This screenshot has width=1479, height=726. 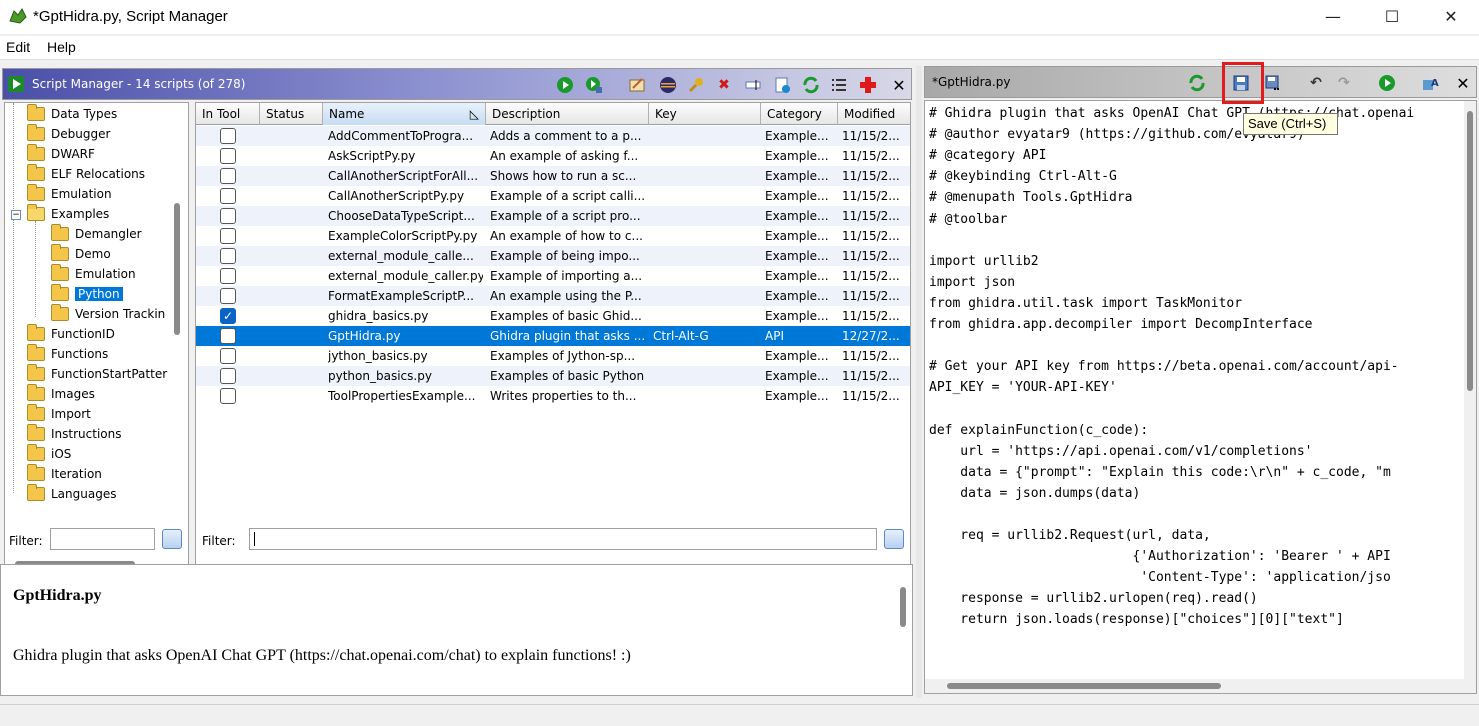 I want to click on run-script-icon, so click(x=565, y=85).